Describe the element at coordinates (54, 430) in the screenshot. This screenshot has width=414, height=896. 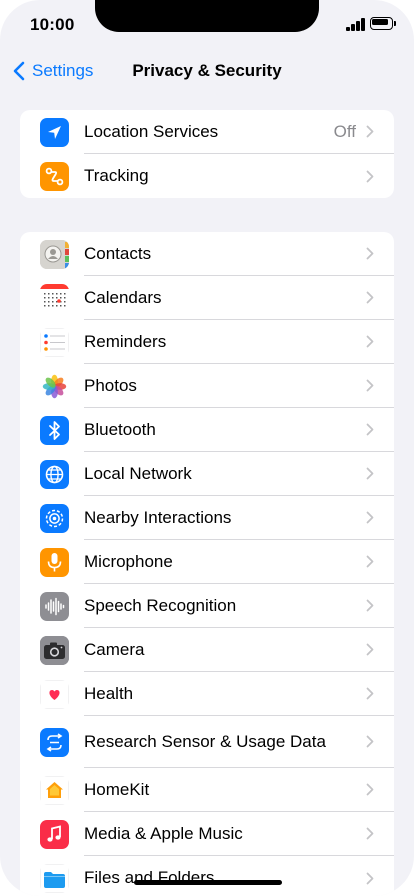
I see `bluetooth-icon` at that location.